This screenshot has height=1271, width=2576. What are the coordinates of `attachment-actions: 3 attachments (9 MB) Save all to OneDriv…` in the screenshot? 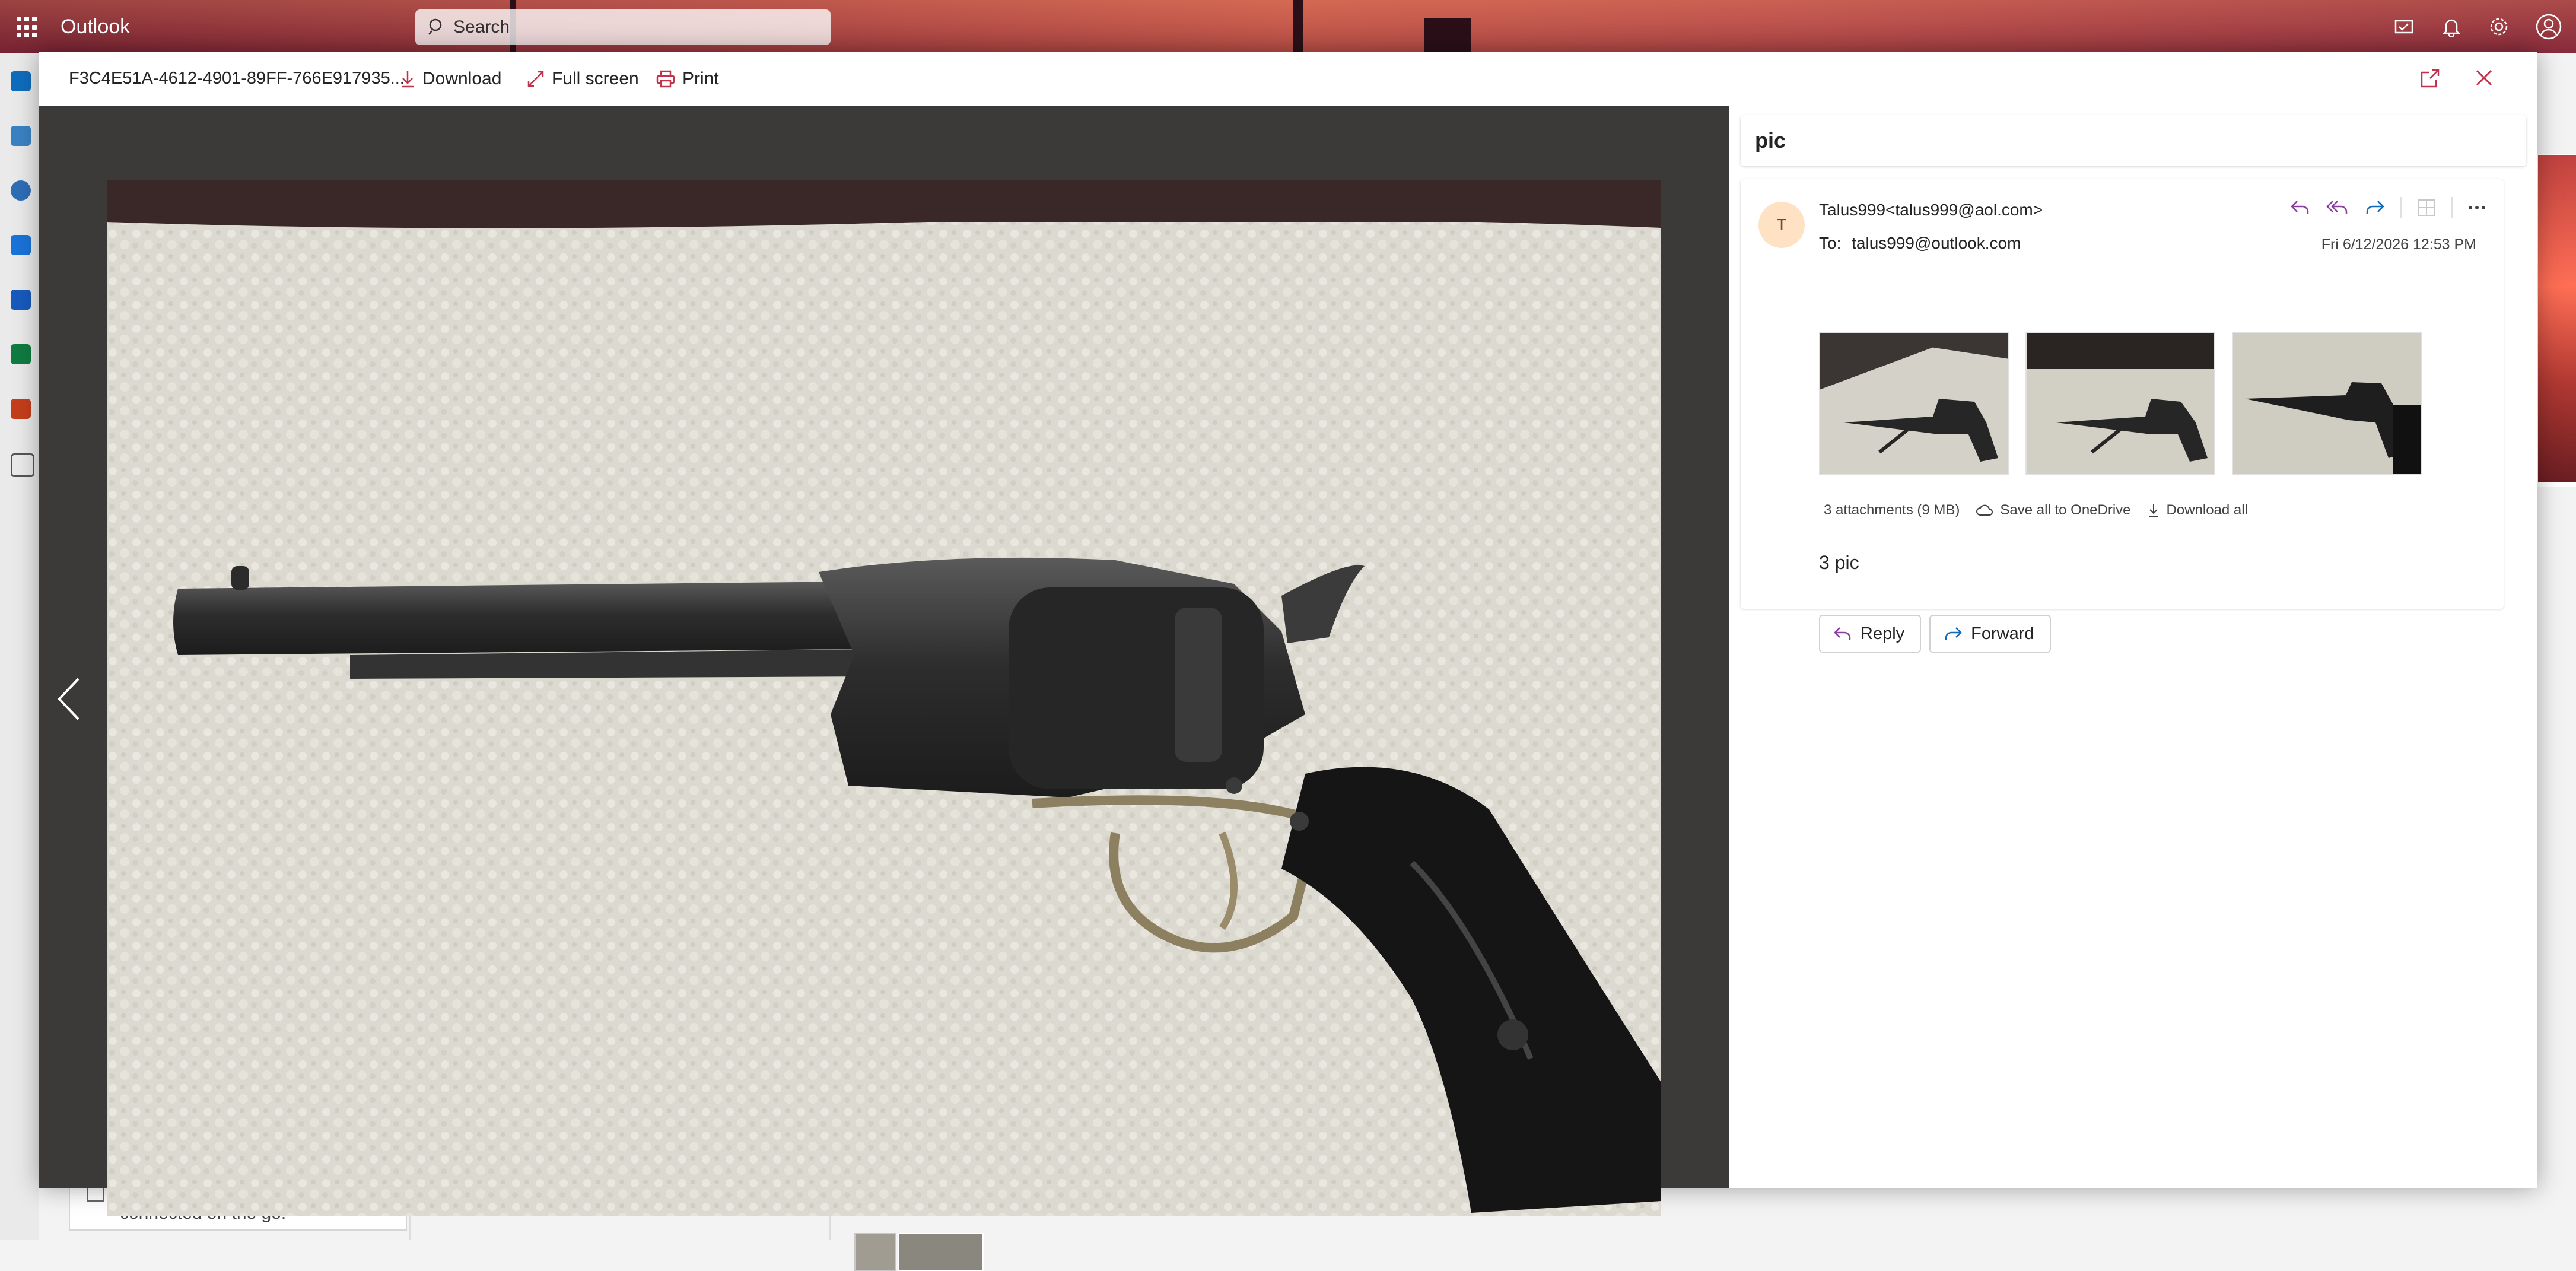 It's located at (2036, 510).